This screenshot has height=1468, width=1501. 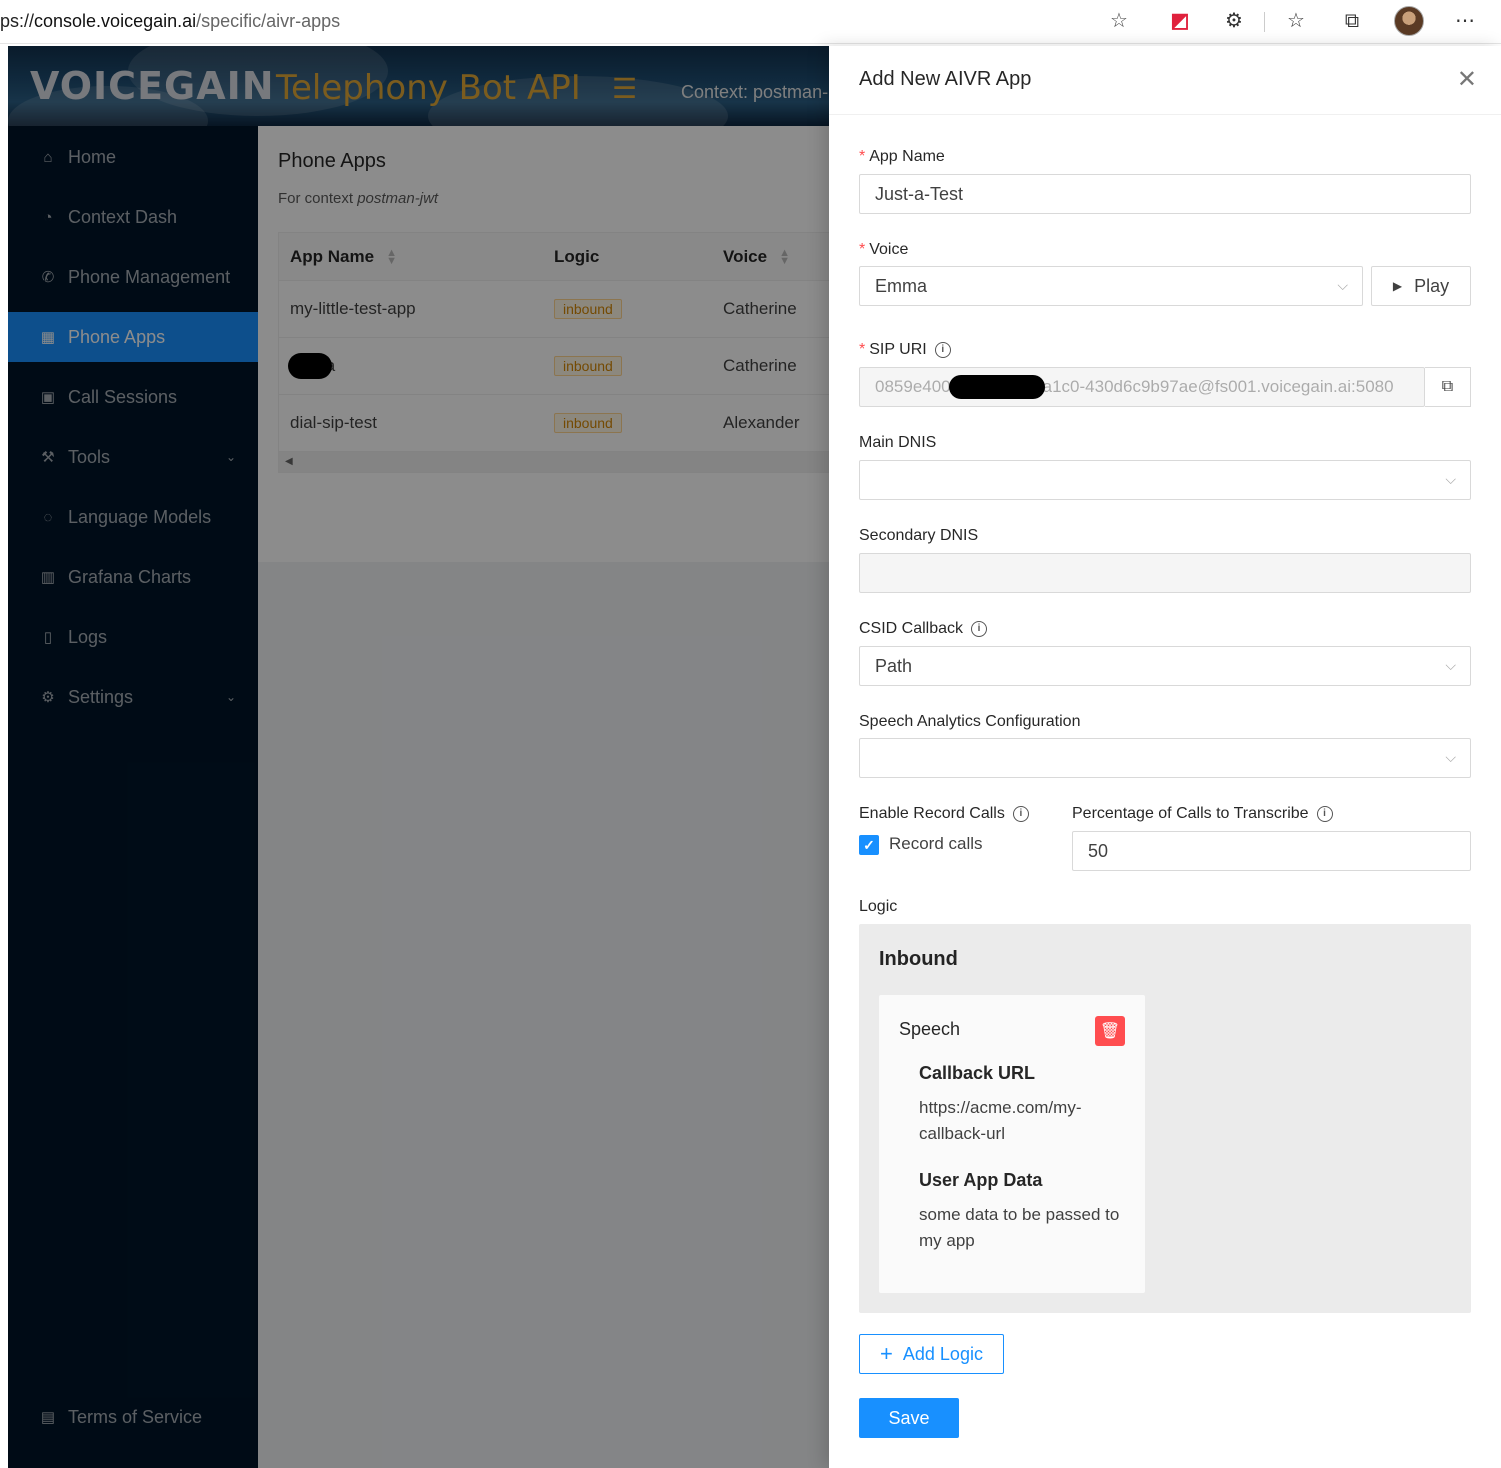 What do you see at coordinates (1165, 80) in the screenshot?
I see `drawer-header: Add New AIVR App ✕` at bounding box center [1165, 80].